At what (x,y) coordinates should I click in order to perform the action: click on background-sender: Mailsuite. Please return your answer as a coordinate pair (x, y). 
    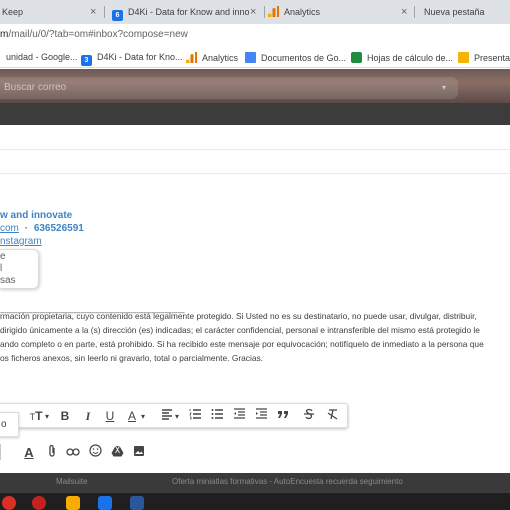
    Looking at the image, I should click on (72, 481).